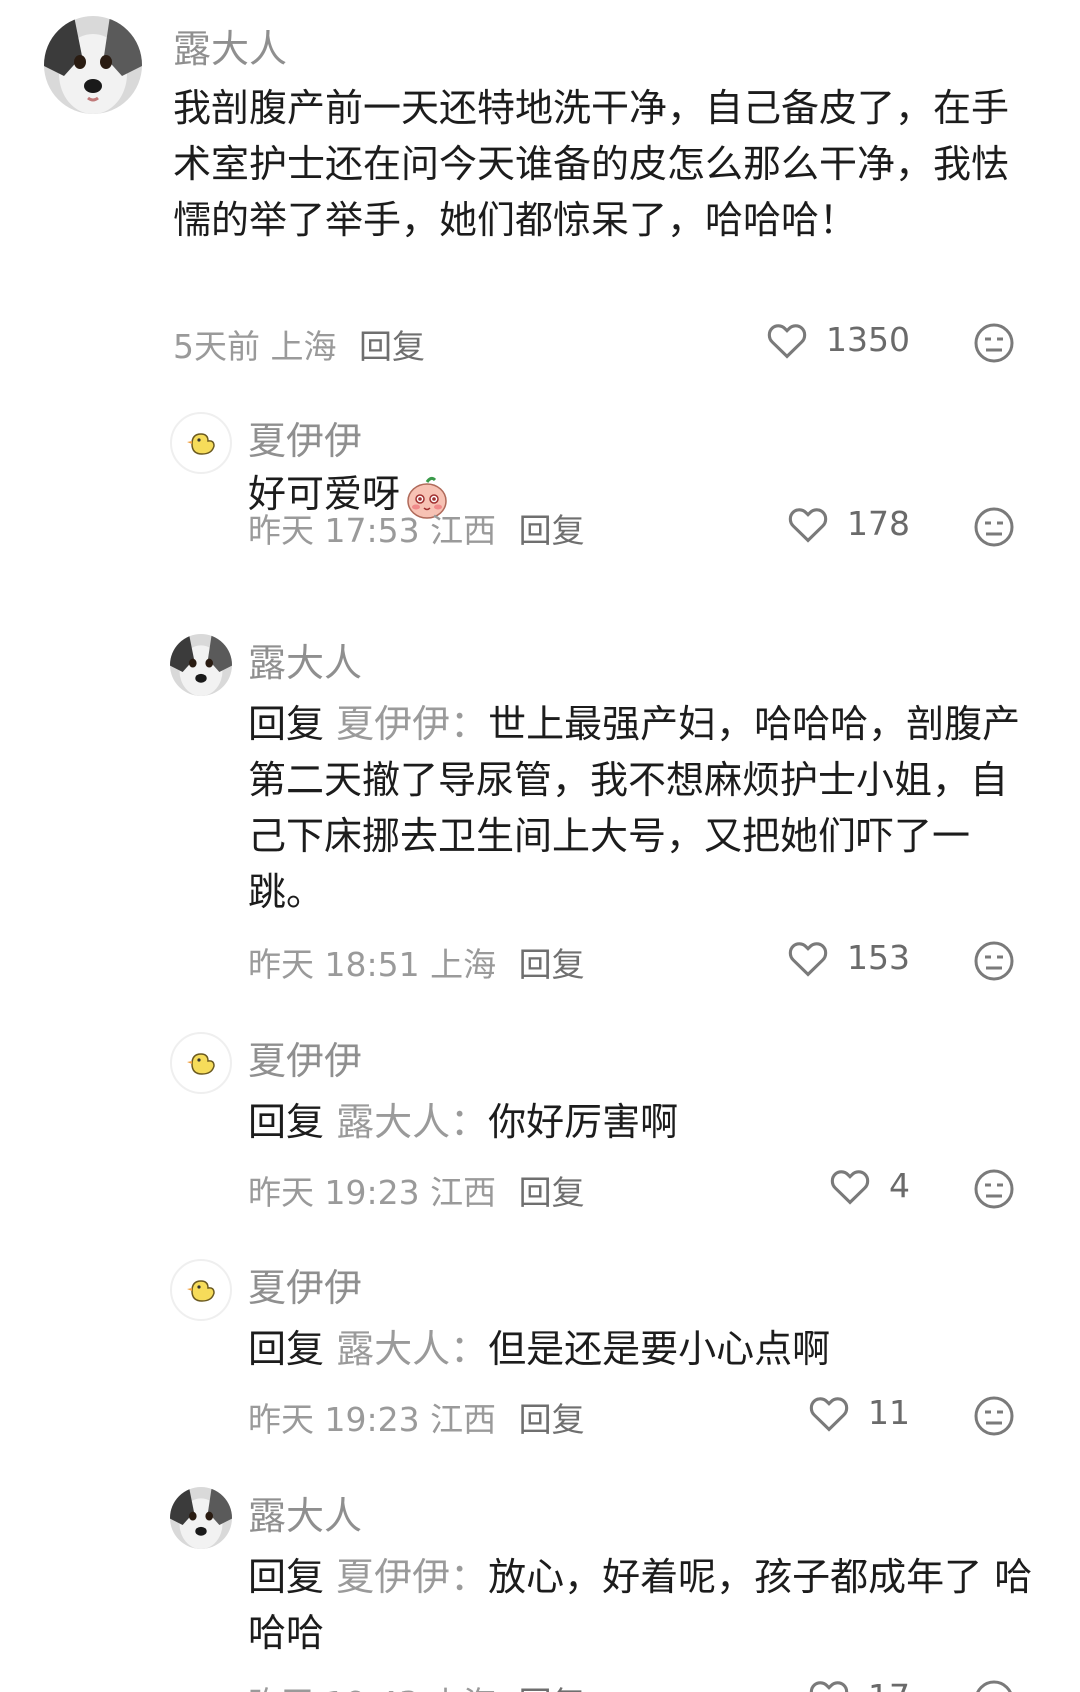 The height and width of the screenshot is (1692, 1080). What do you see at coordinates (859, 1684) in the screenshot?
I see `like-button: 17` at bounding box center [859, 1684].